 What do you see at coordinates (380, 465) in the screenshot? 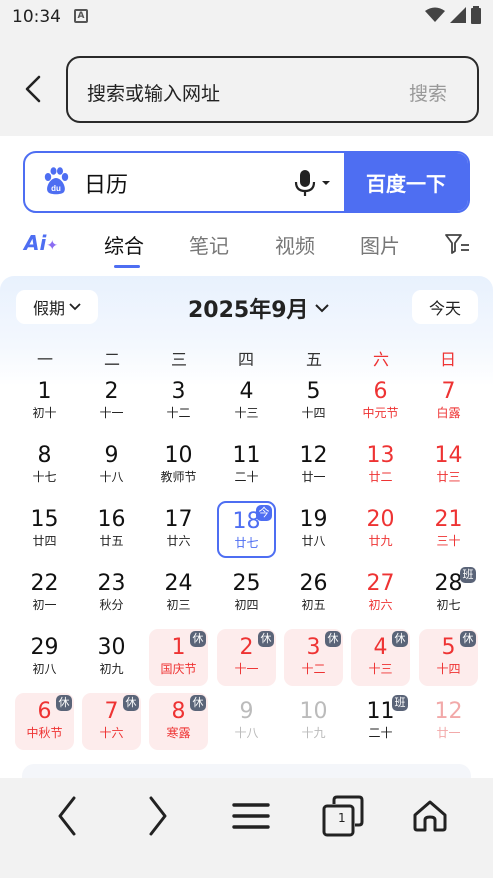
I see `calendar-day: 13 廿二` at bounding box center [380, 465].